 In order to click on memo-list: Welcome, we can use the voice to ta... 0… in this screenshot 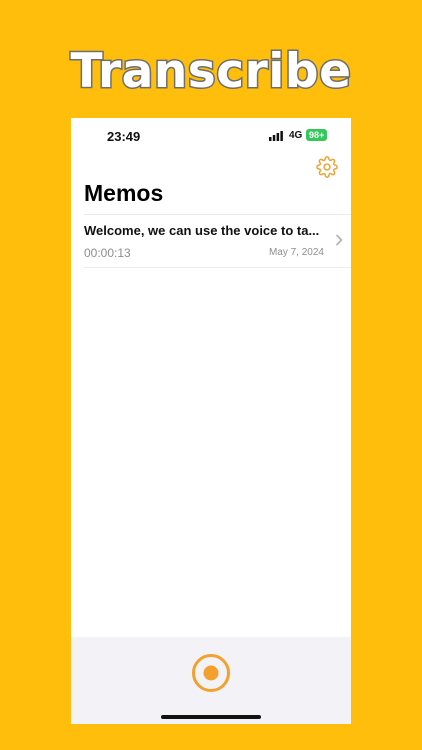, I will do `click(217, 241)`.